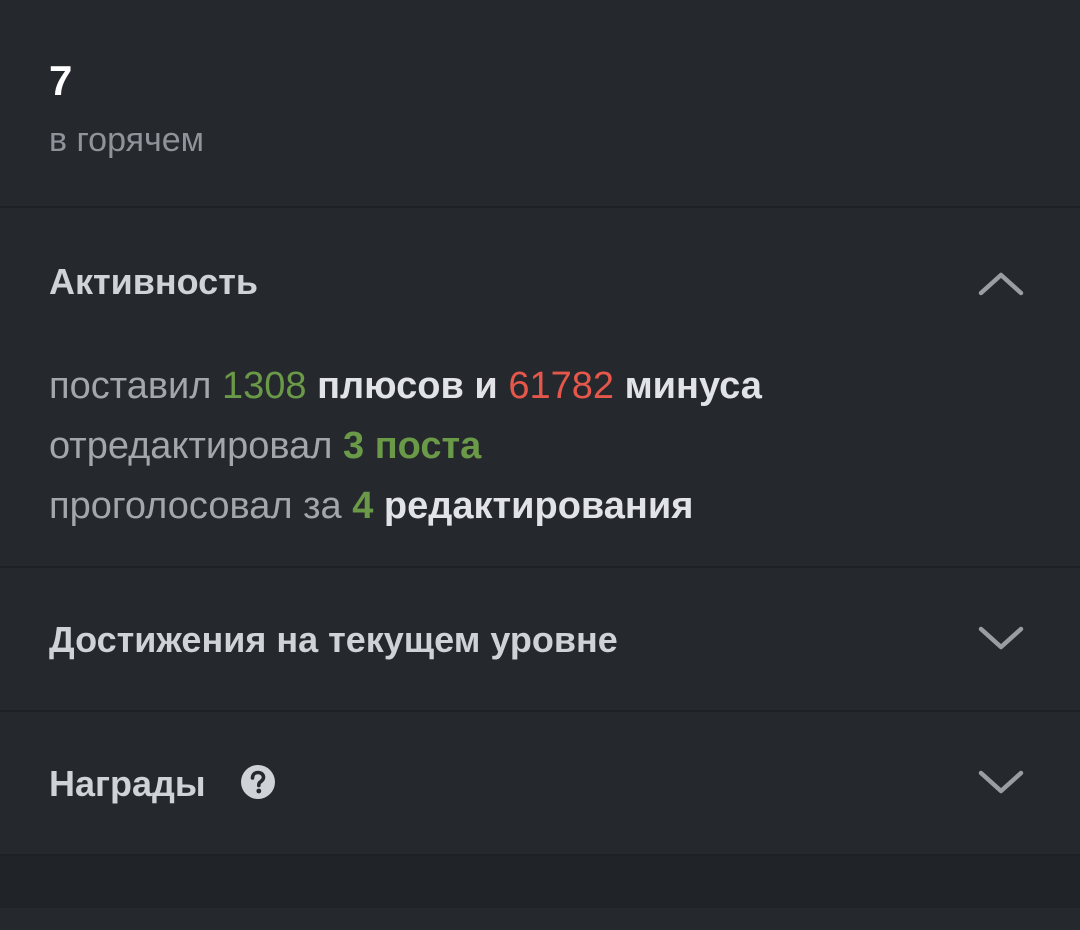 Image resolution: width=1080 pixels, height=930 pixels. I want to click on minuses-word: минуса, so click(693, 386).